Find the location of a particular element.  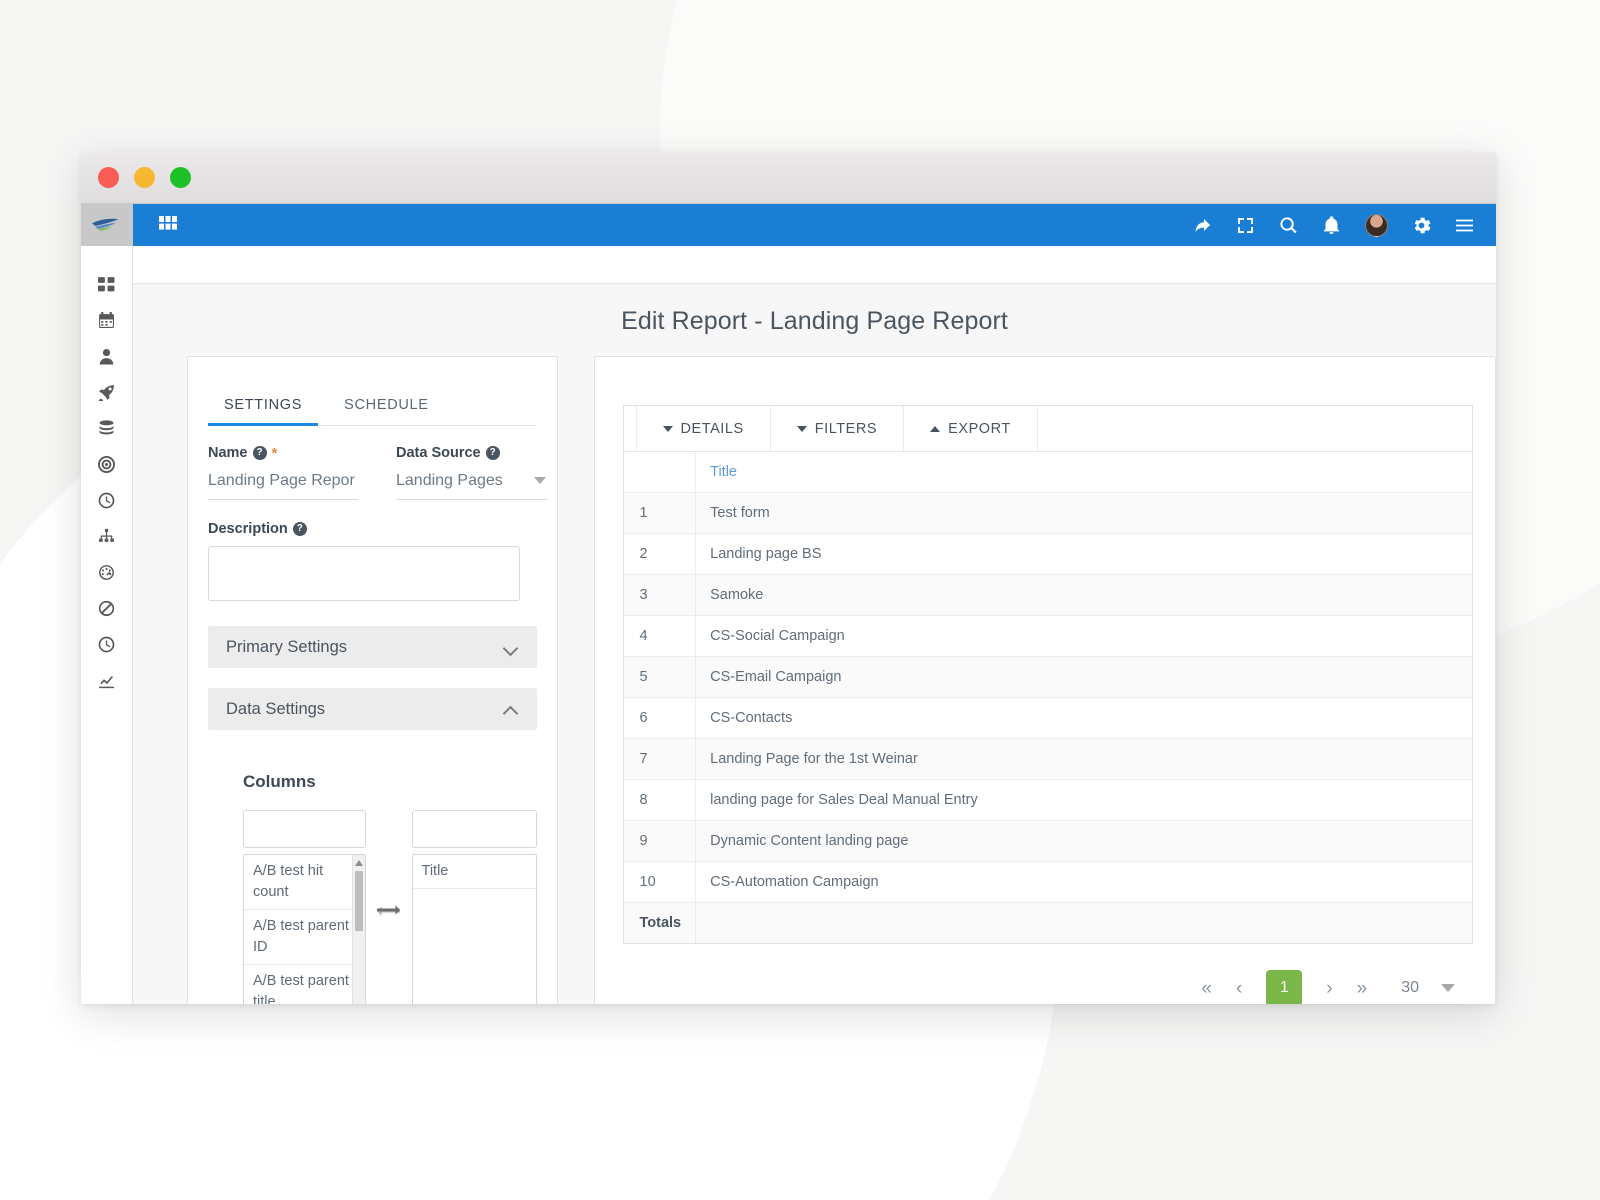

page-size-select: 30 is located at coordinates (1428, 988).